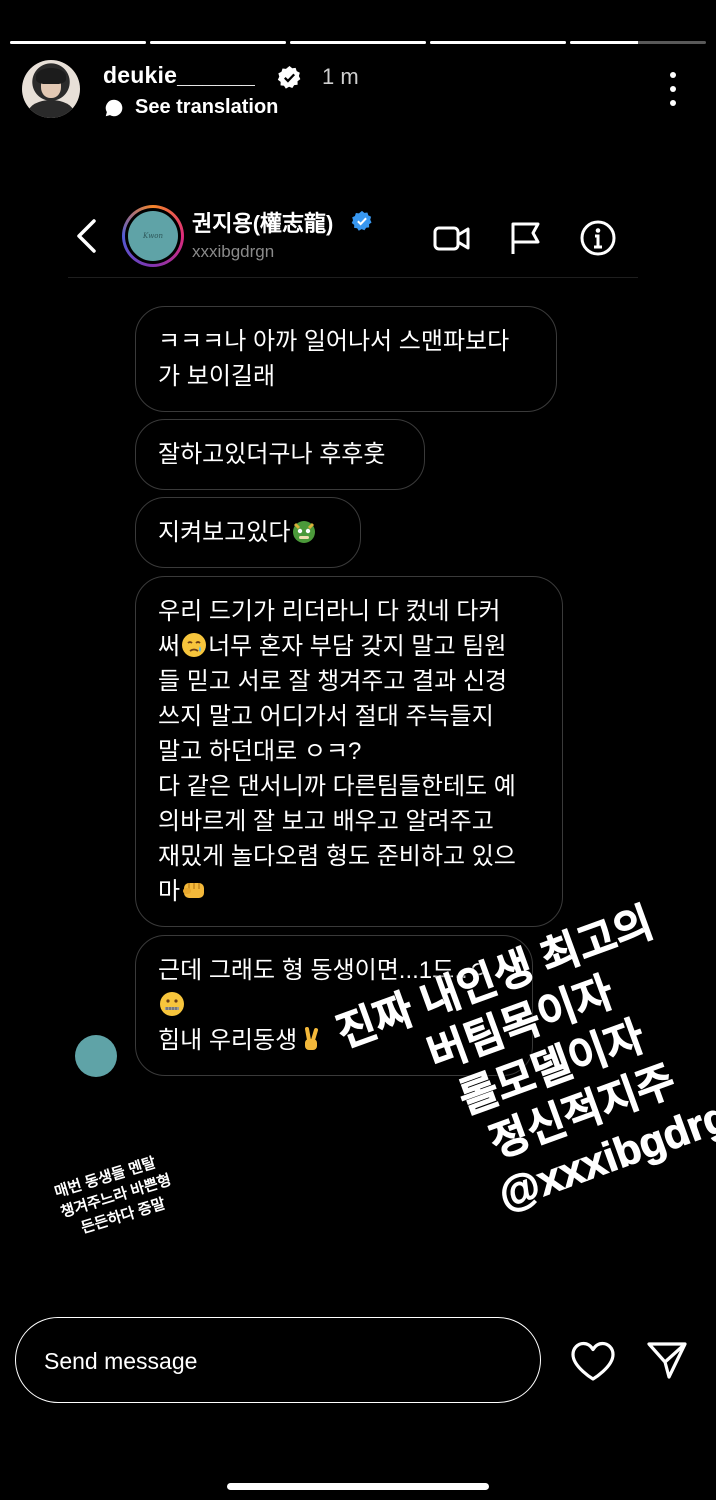  I want to click on crossed-fingers-emoji-icon, so click(312, 1038).